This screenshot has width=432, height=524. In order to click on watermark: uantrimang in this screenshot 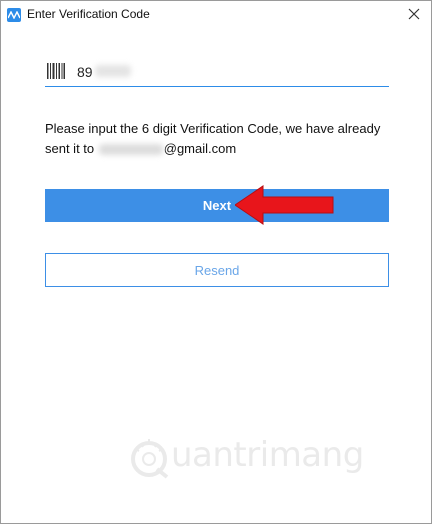, I will do `click(245, 458)`.